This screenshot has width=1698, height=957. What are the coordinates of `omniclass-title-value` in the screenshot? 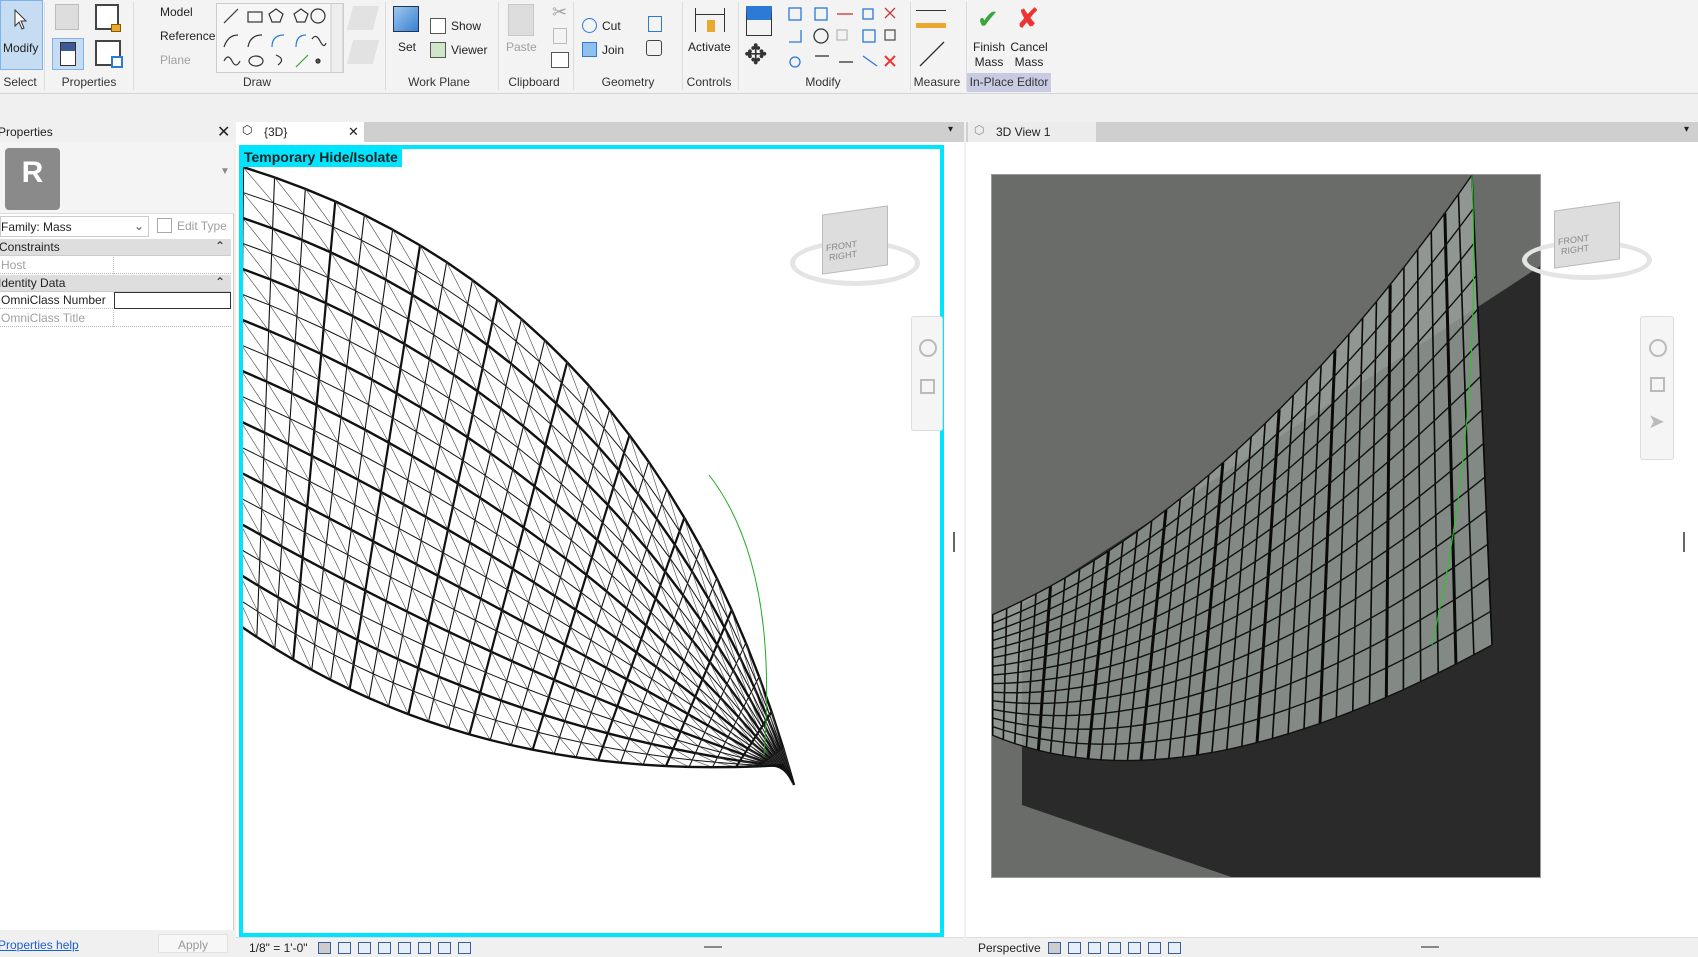 It's located at (113, 318).